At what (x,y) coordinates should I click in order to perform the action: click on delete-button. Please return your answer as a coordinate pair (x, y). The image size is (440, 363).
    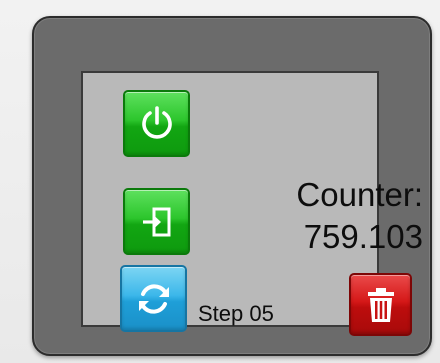
    Looking at the image, I should click on (380, 304).